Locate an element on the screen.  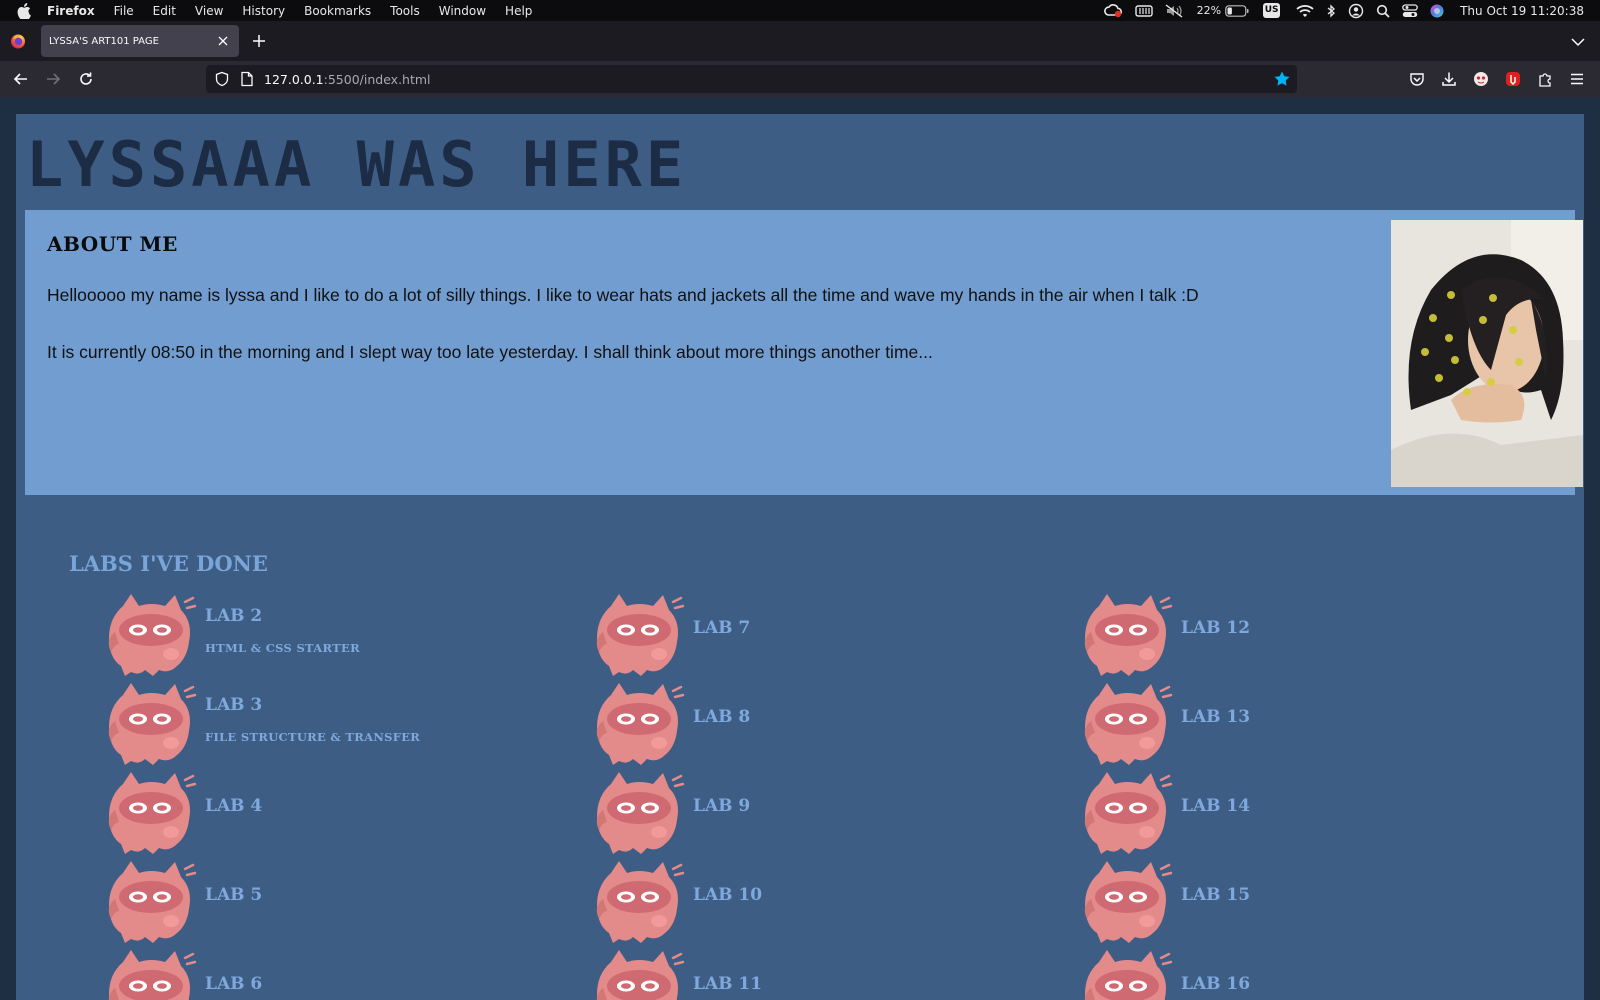
profile-photo is located at coordinates (1487, 353).